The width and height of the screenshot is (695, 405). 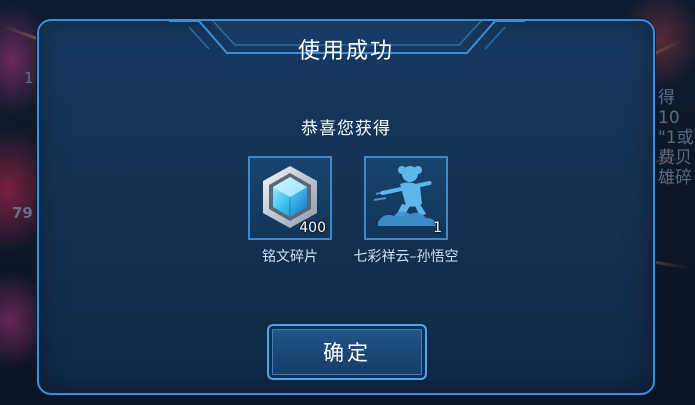 I want to click on reward-quantity: 400, so click(x=312, y=228).